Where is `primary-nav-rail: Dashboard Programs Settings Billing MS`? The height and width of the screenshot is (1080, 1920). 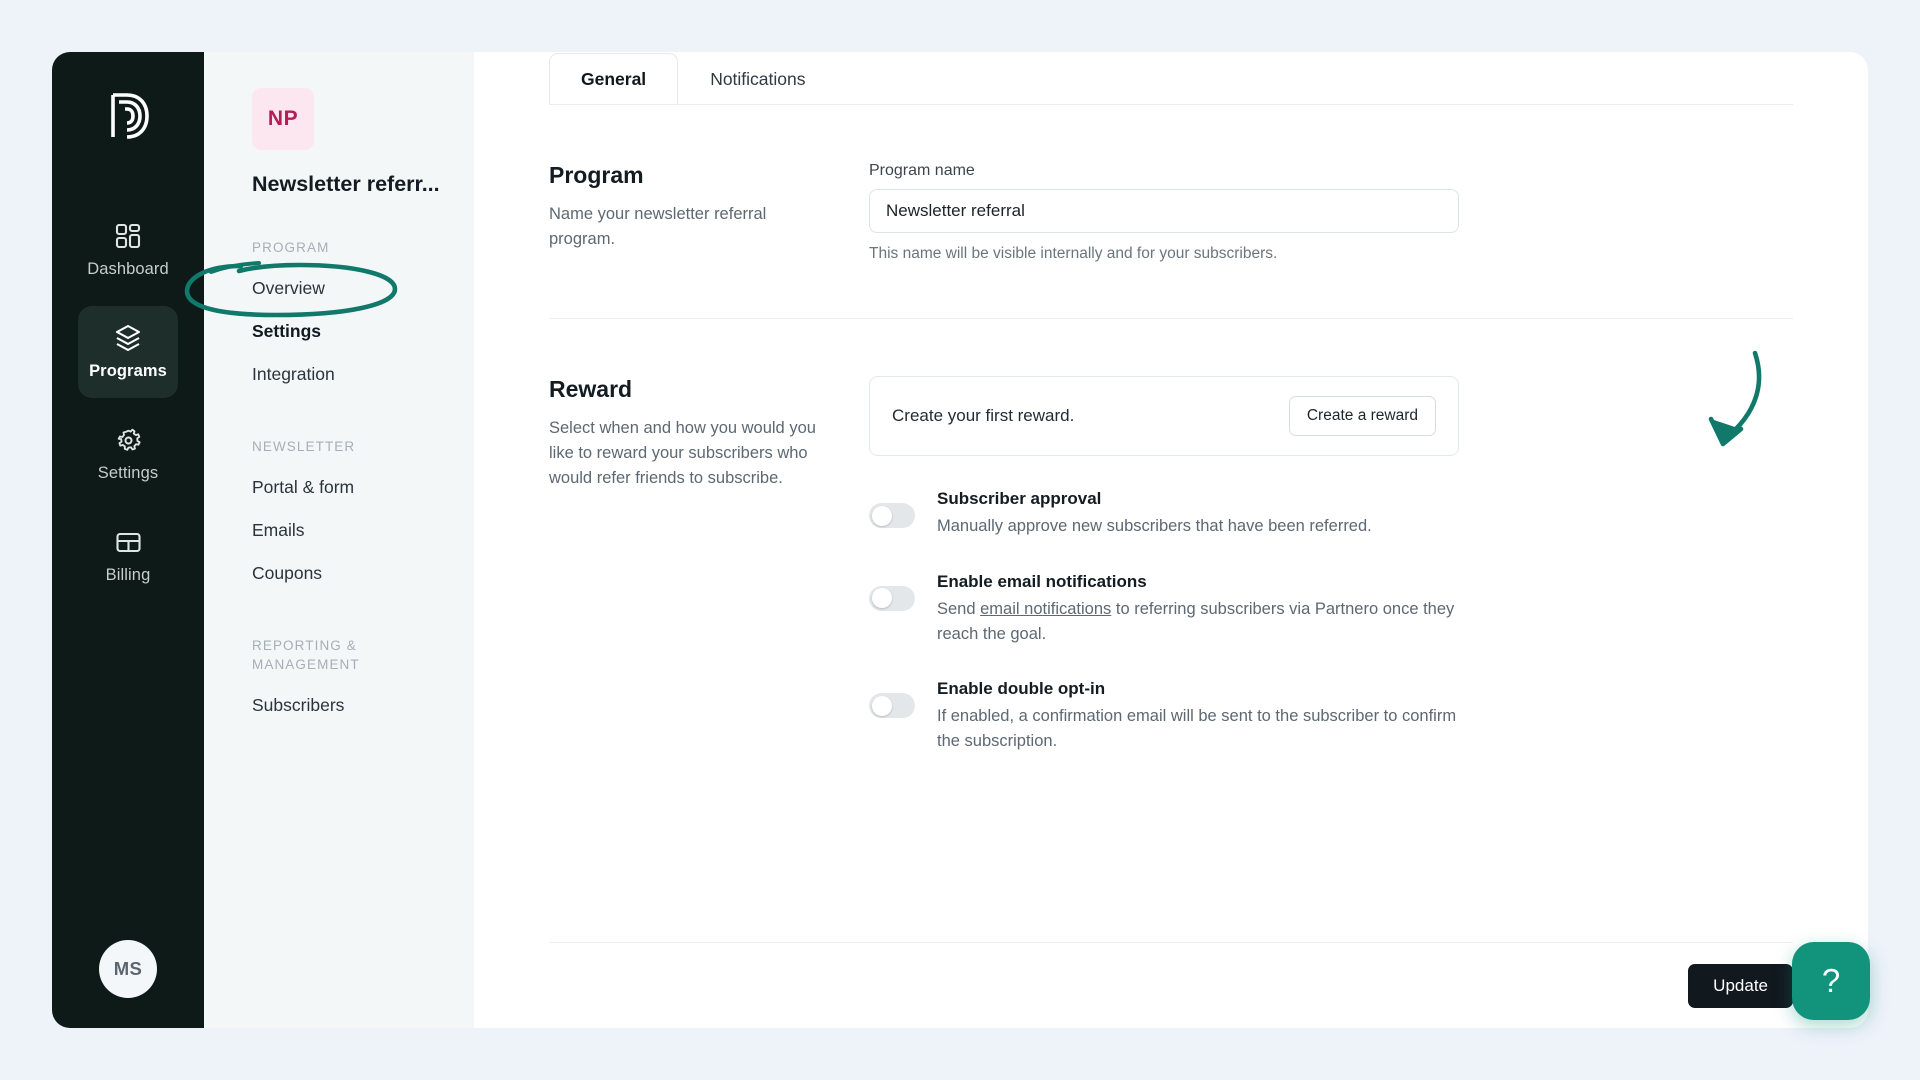 primary-nav-rail: Dashboard Programs Settings Billing MS is located at coordinates (128, 540).